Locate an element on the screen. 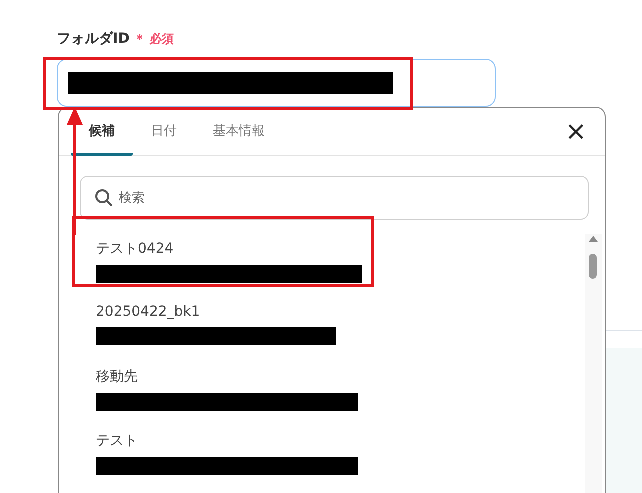 Image resolution: width=642 pixels, height=493 pixels. search-field: 検索 is located at coordinates (334, 198).